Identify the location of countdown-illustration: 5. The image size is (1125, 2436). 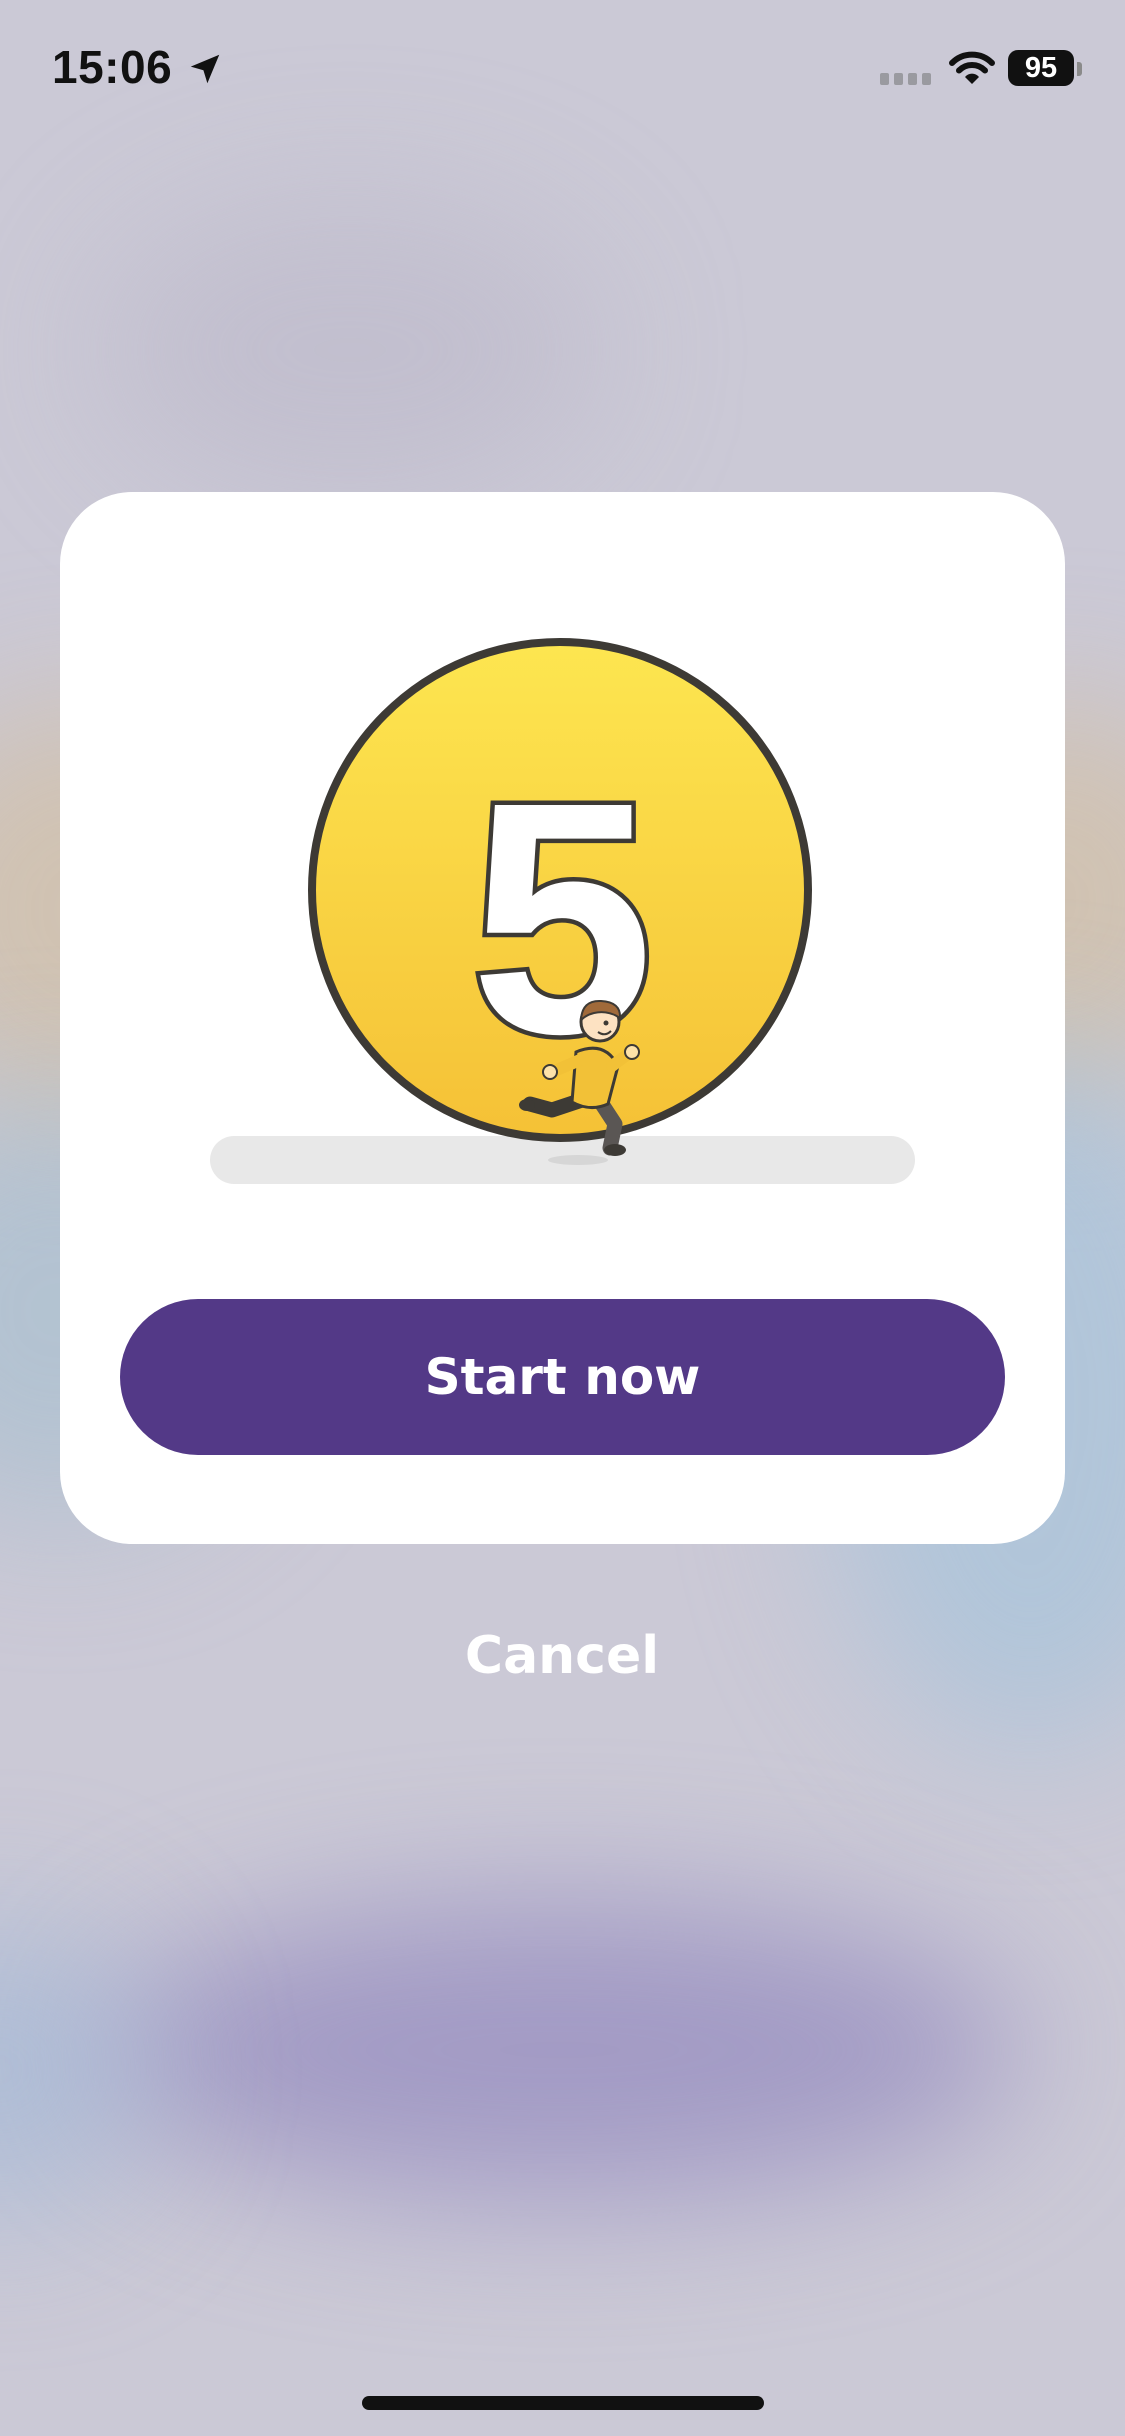
(562, 911).